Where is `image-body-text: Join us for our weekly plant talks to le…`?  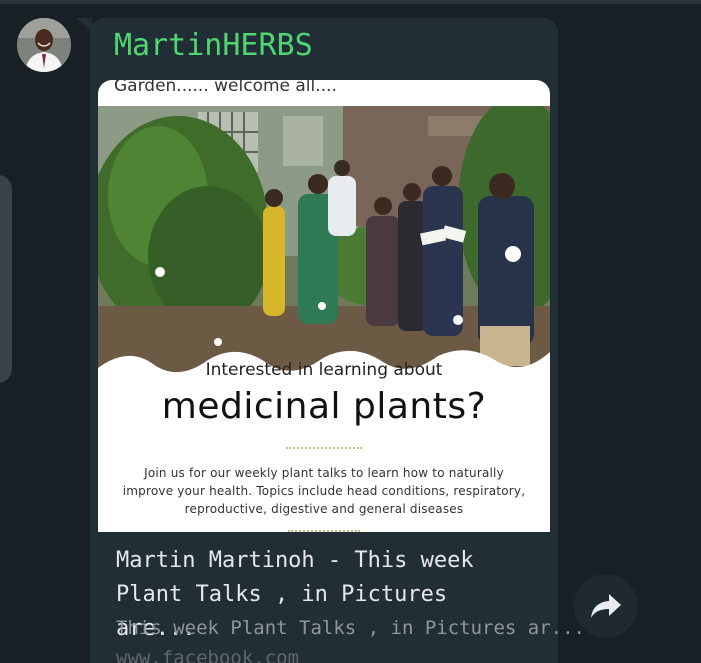
image-body-text: Join us for our weekly plant talks to le… is located at coordinates (324, 491).